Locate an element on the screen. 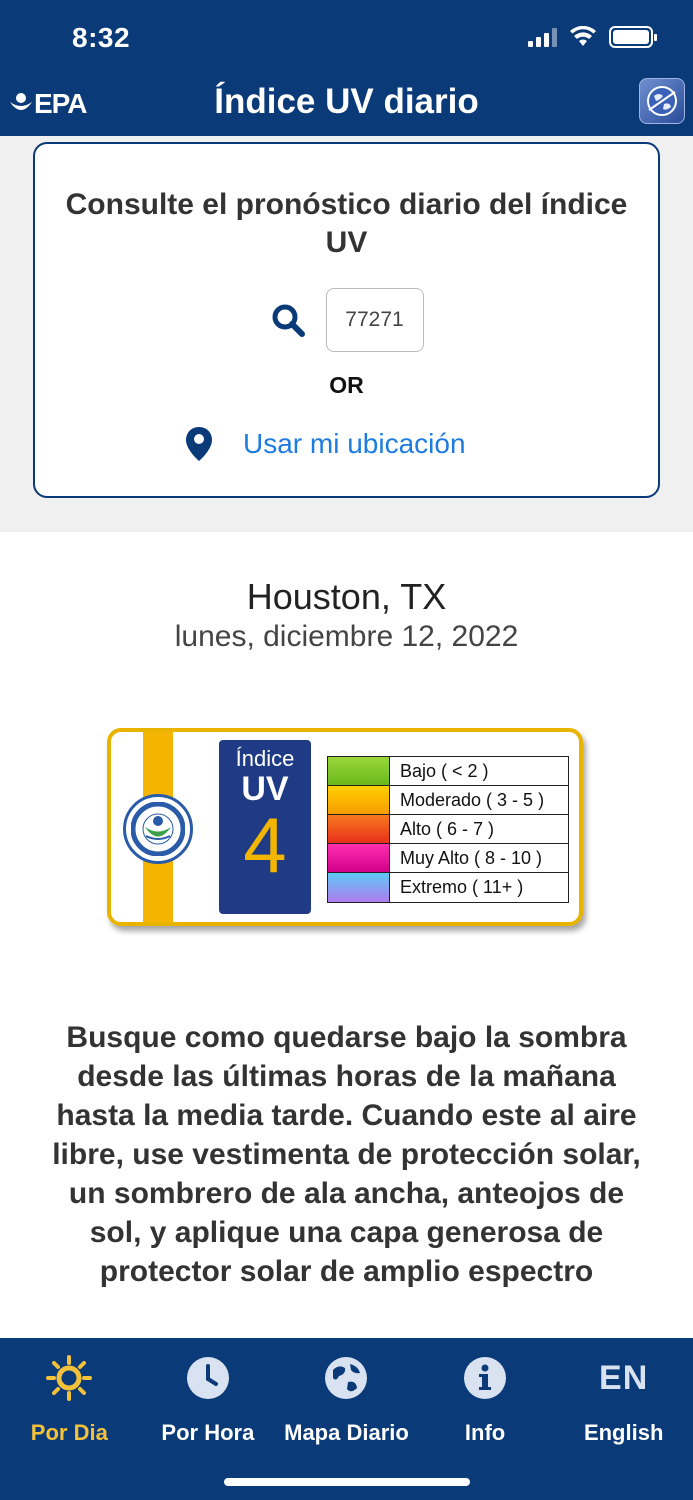 Image resolution: width=693 pixels, height=1500 pixels. scale-label: Extremo ( 11+ ) is located at coordinates (462, 887).